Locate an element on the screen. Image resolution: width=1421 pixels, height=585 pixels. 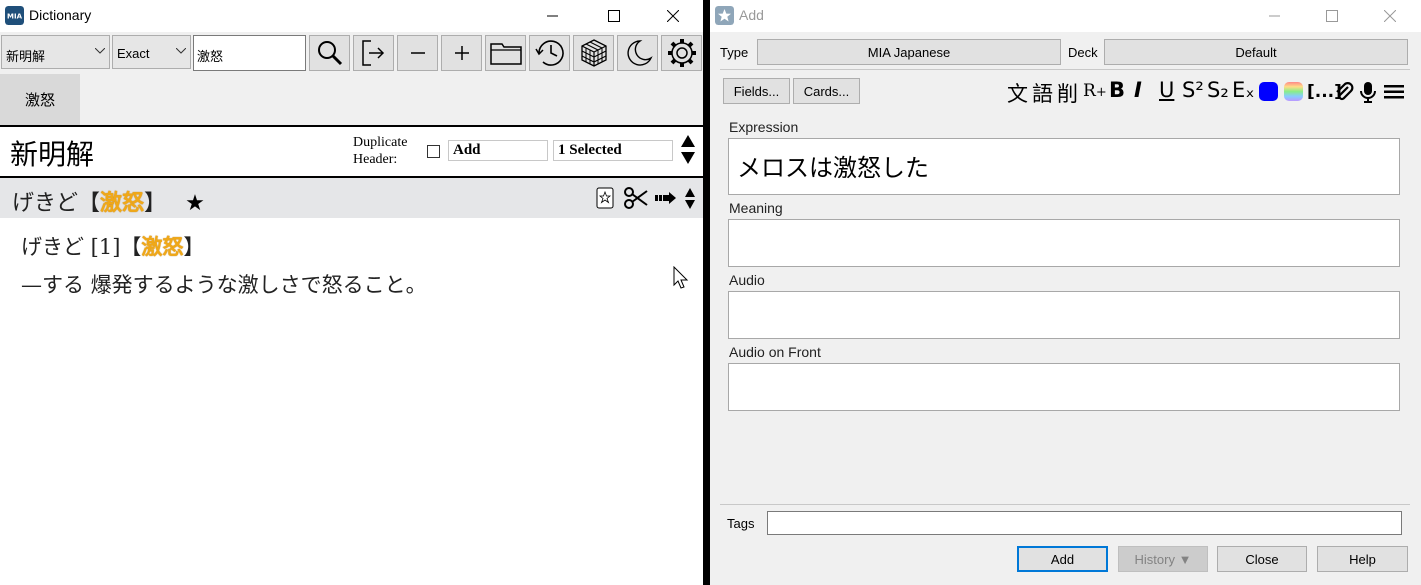
minimize-button is located at coordinates (553, 16).